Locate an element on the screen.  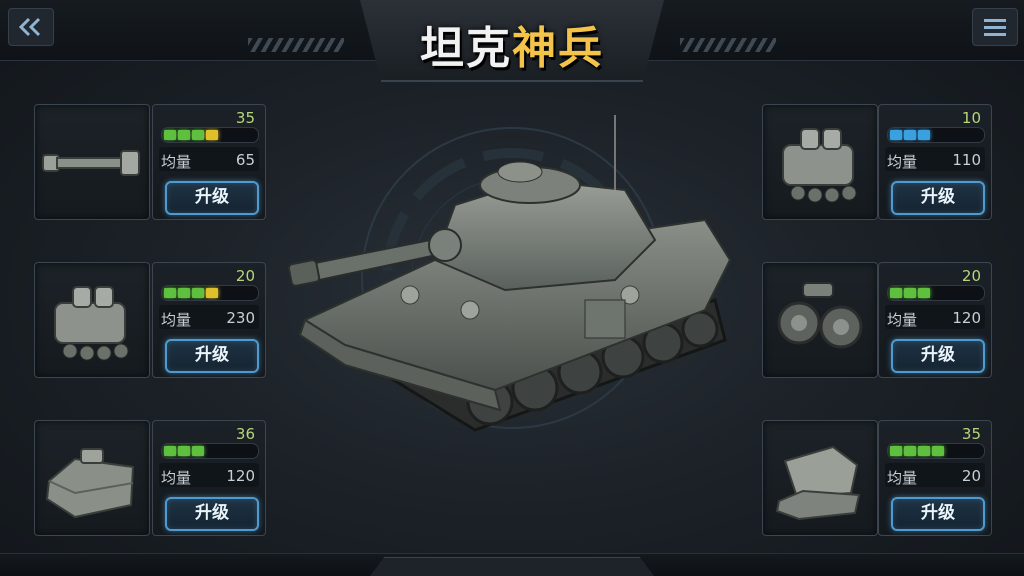
stat-value: 110 is located at coordinates (966, 160).